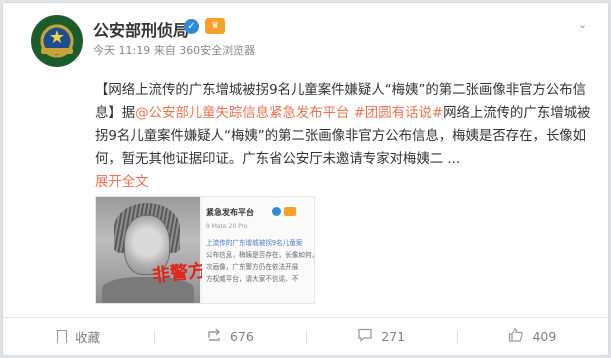 This screenshot has width=611, height=358. I want to click on forward-button: 676, so click(229, 336).